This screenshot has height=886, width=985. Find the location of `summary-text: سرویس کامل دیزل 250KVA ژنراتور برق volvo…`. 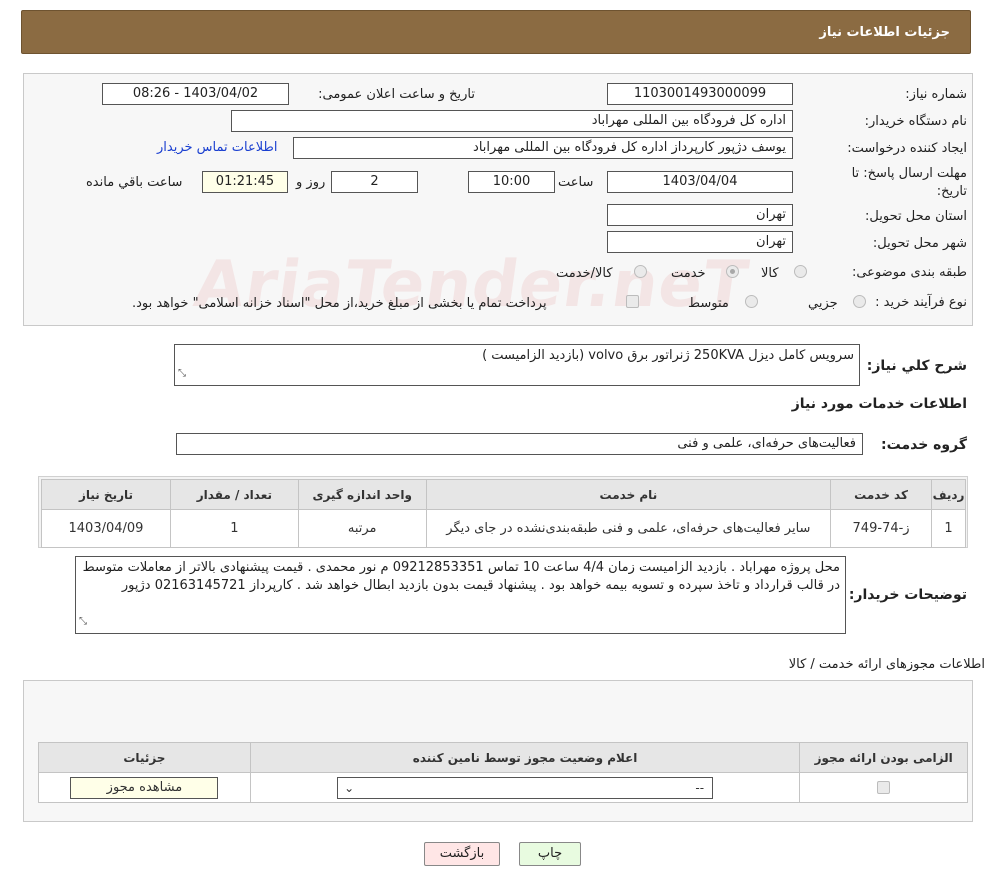

summary-text: سرویس کامل دیزل 250KVA ژنراتور برق volvo… is located at coordinates (668, 355).